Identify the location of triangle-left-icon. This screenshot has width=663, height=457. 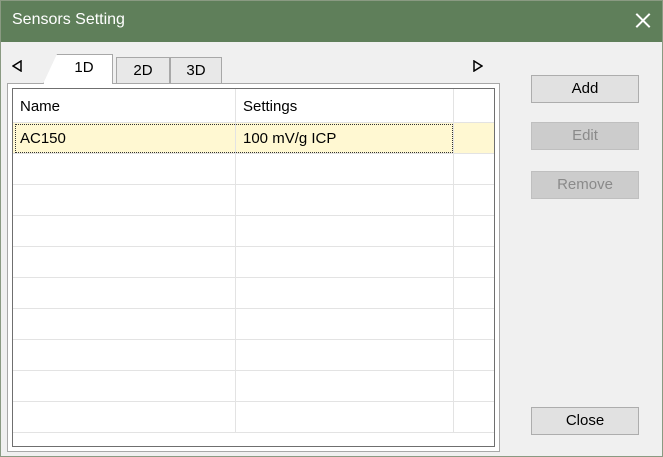
(17, 66).